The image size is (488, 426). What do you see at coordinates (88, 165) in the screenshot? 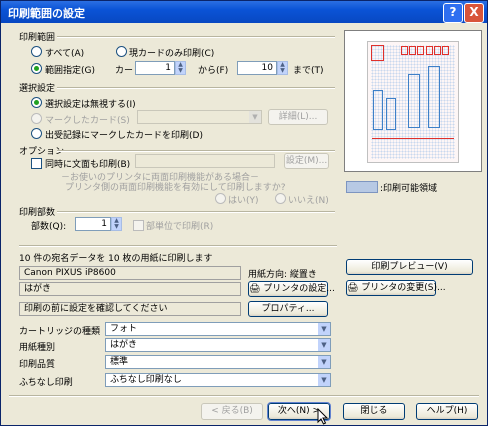
I see `duplex-label: 同時に文面も印刷(B)` at bounding box center [88, 165].